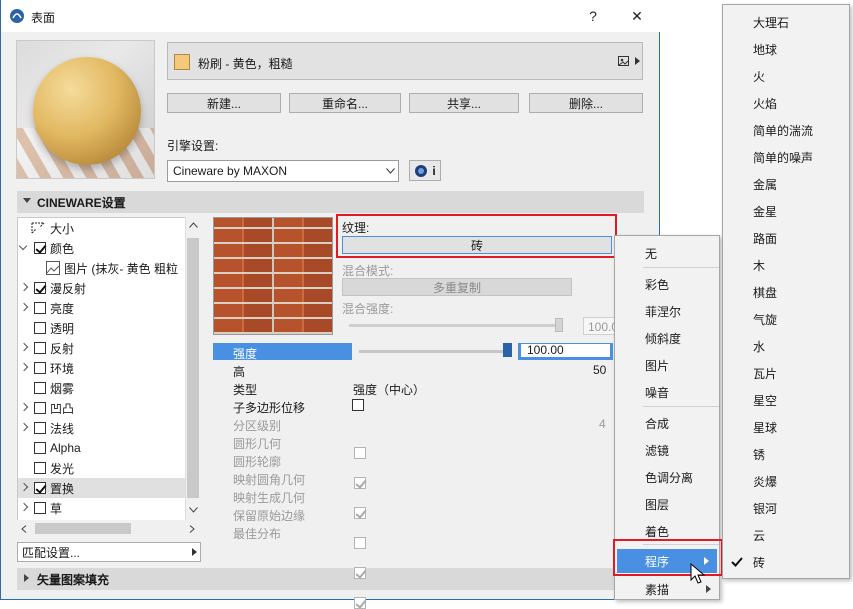 This screenshot has height=609, width=853. Describe the element at coordinates (102, 228) in the screenshot. I see `tree-item-size: 大小` at that location.